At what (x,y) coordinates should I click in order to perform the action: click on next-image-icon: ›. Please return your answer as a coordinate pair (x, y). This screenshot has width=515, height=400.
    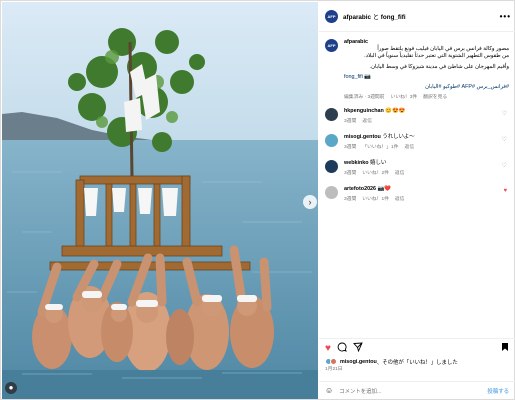
    Looking at the image, I should click on (310, 202).